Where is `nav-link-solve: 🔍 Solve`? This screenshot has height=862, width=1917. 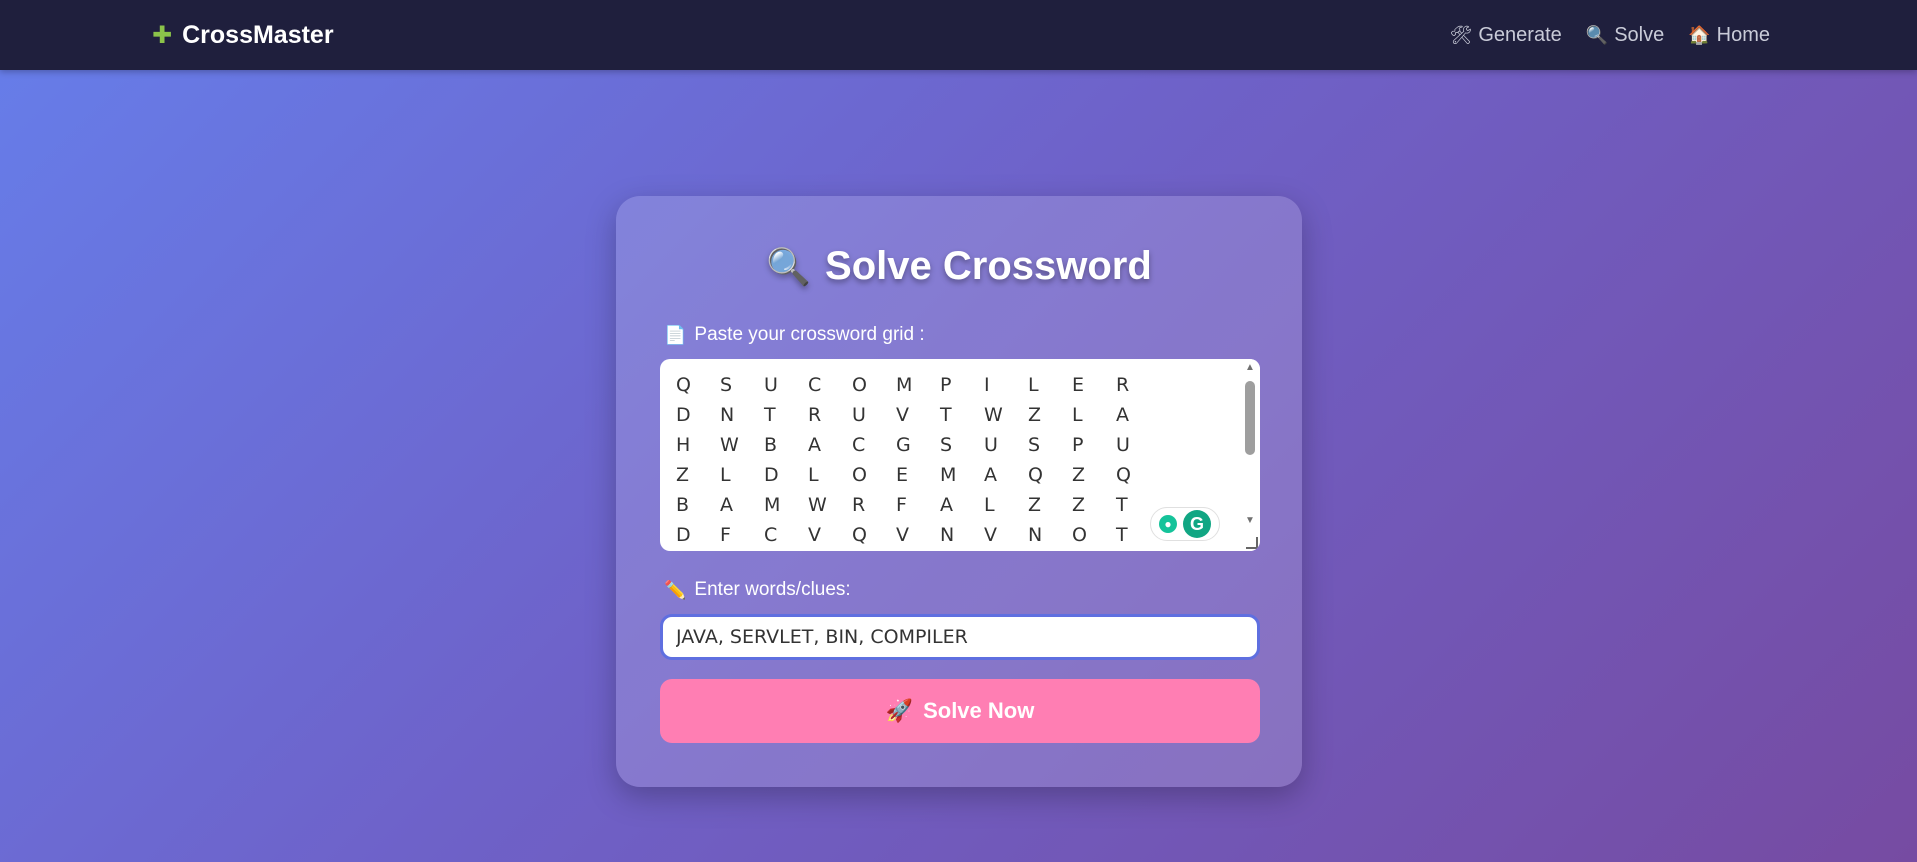 nav-link-solve: 🔍 Solve is located at coordinates (1625, 35).